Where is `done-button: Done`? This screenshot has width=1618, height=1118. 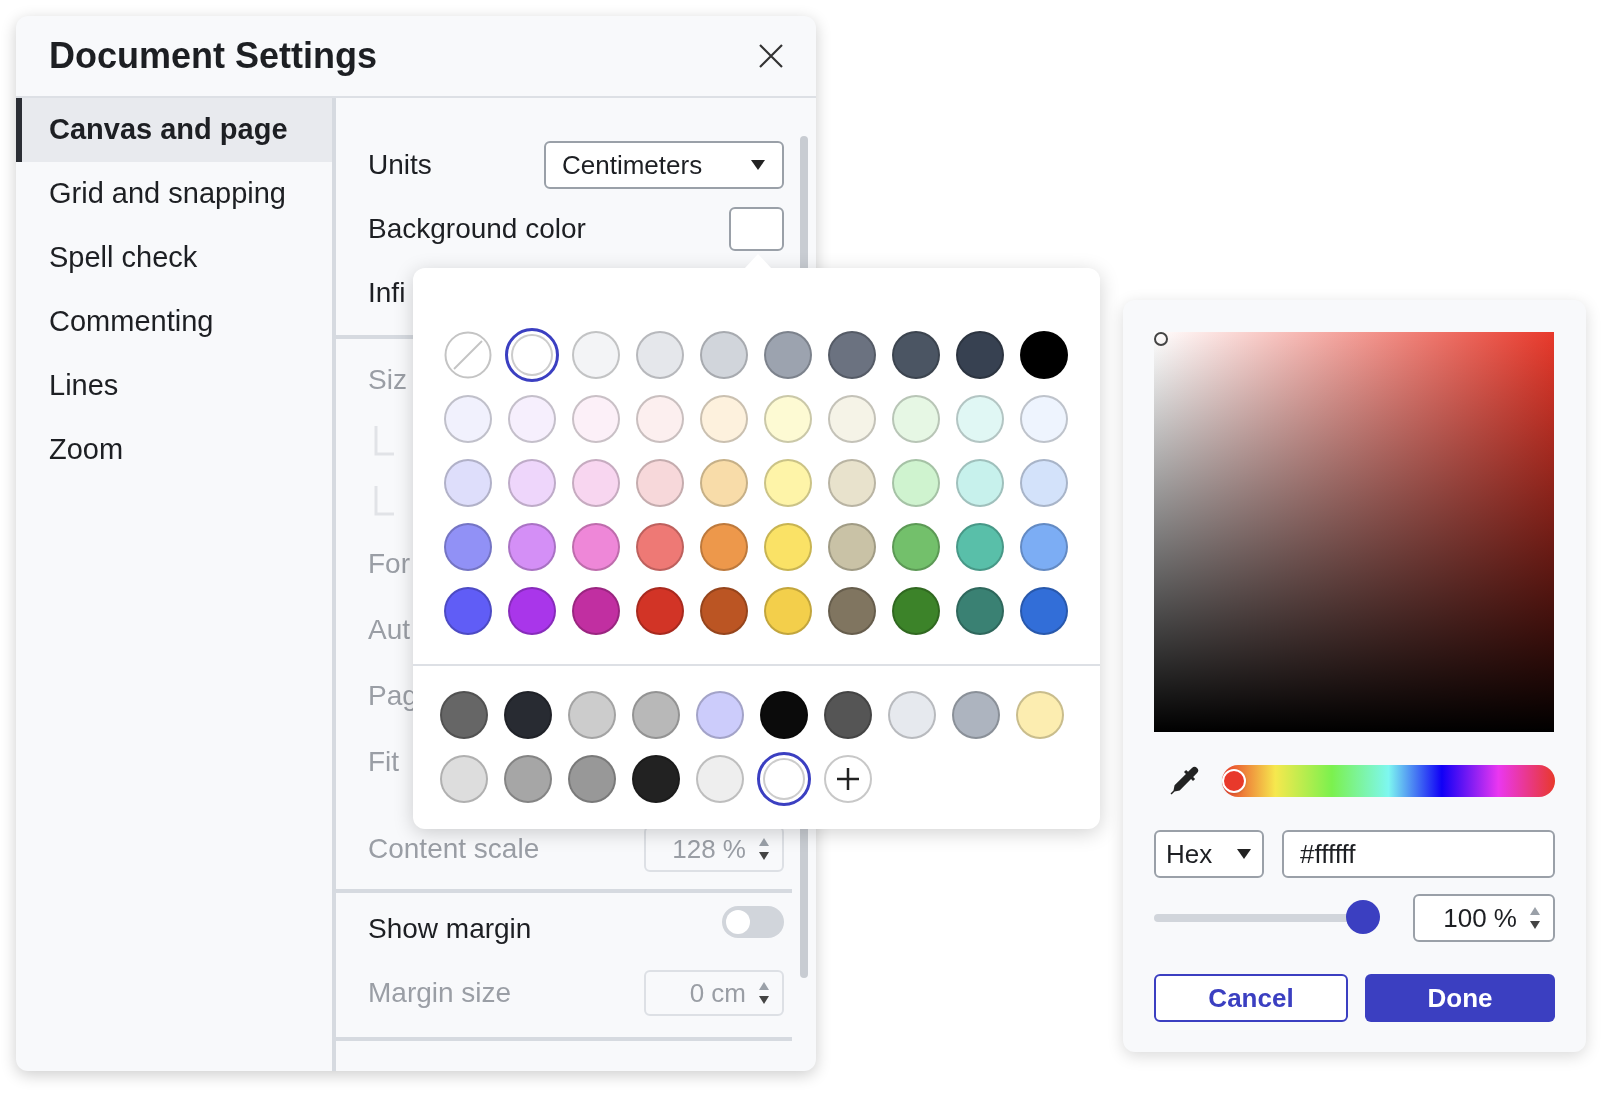
done-button: Done is located at coordinates (1460, 998).